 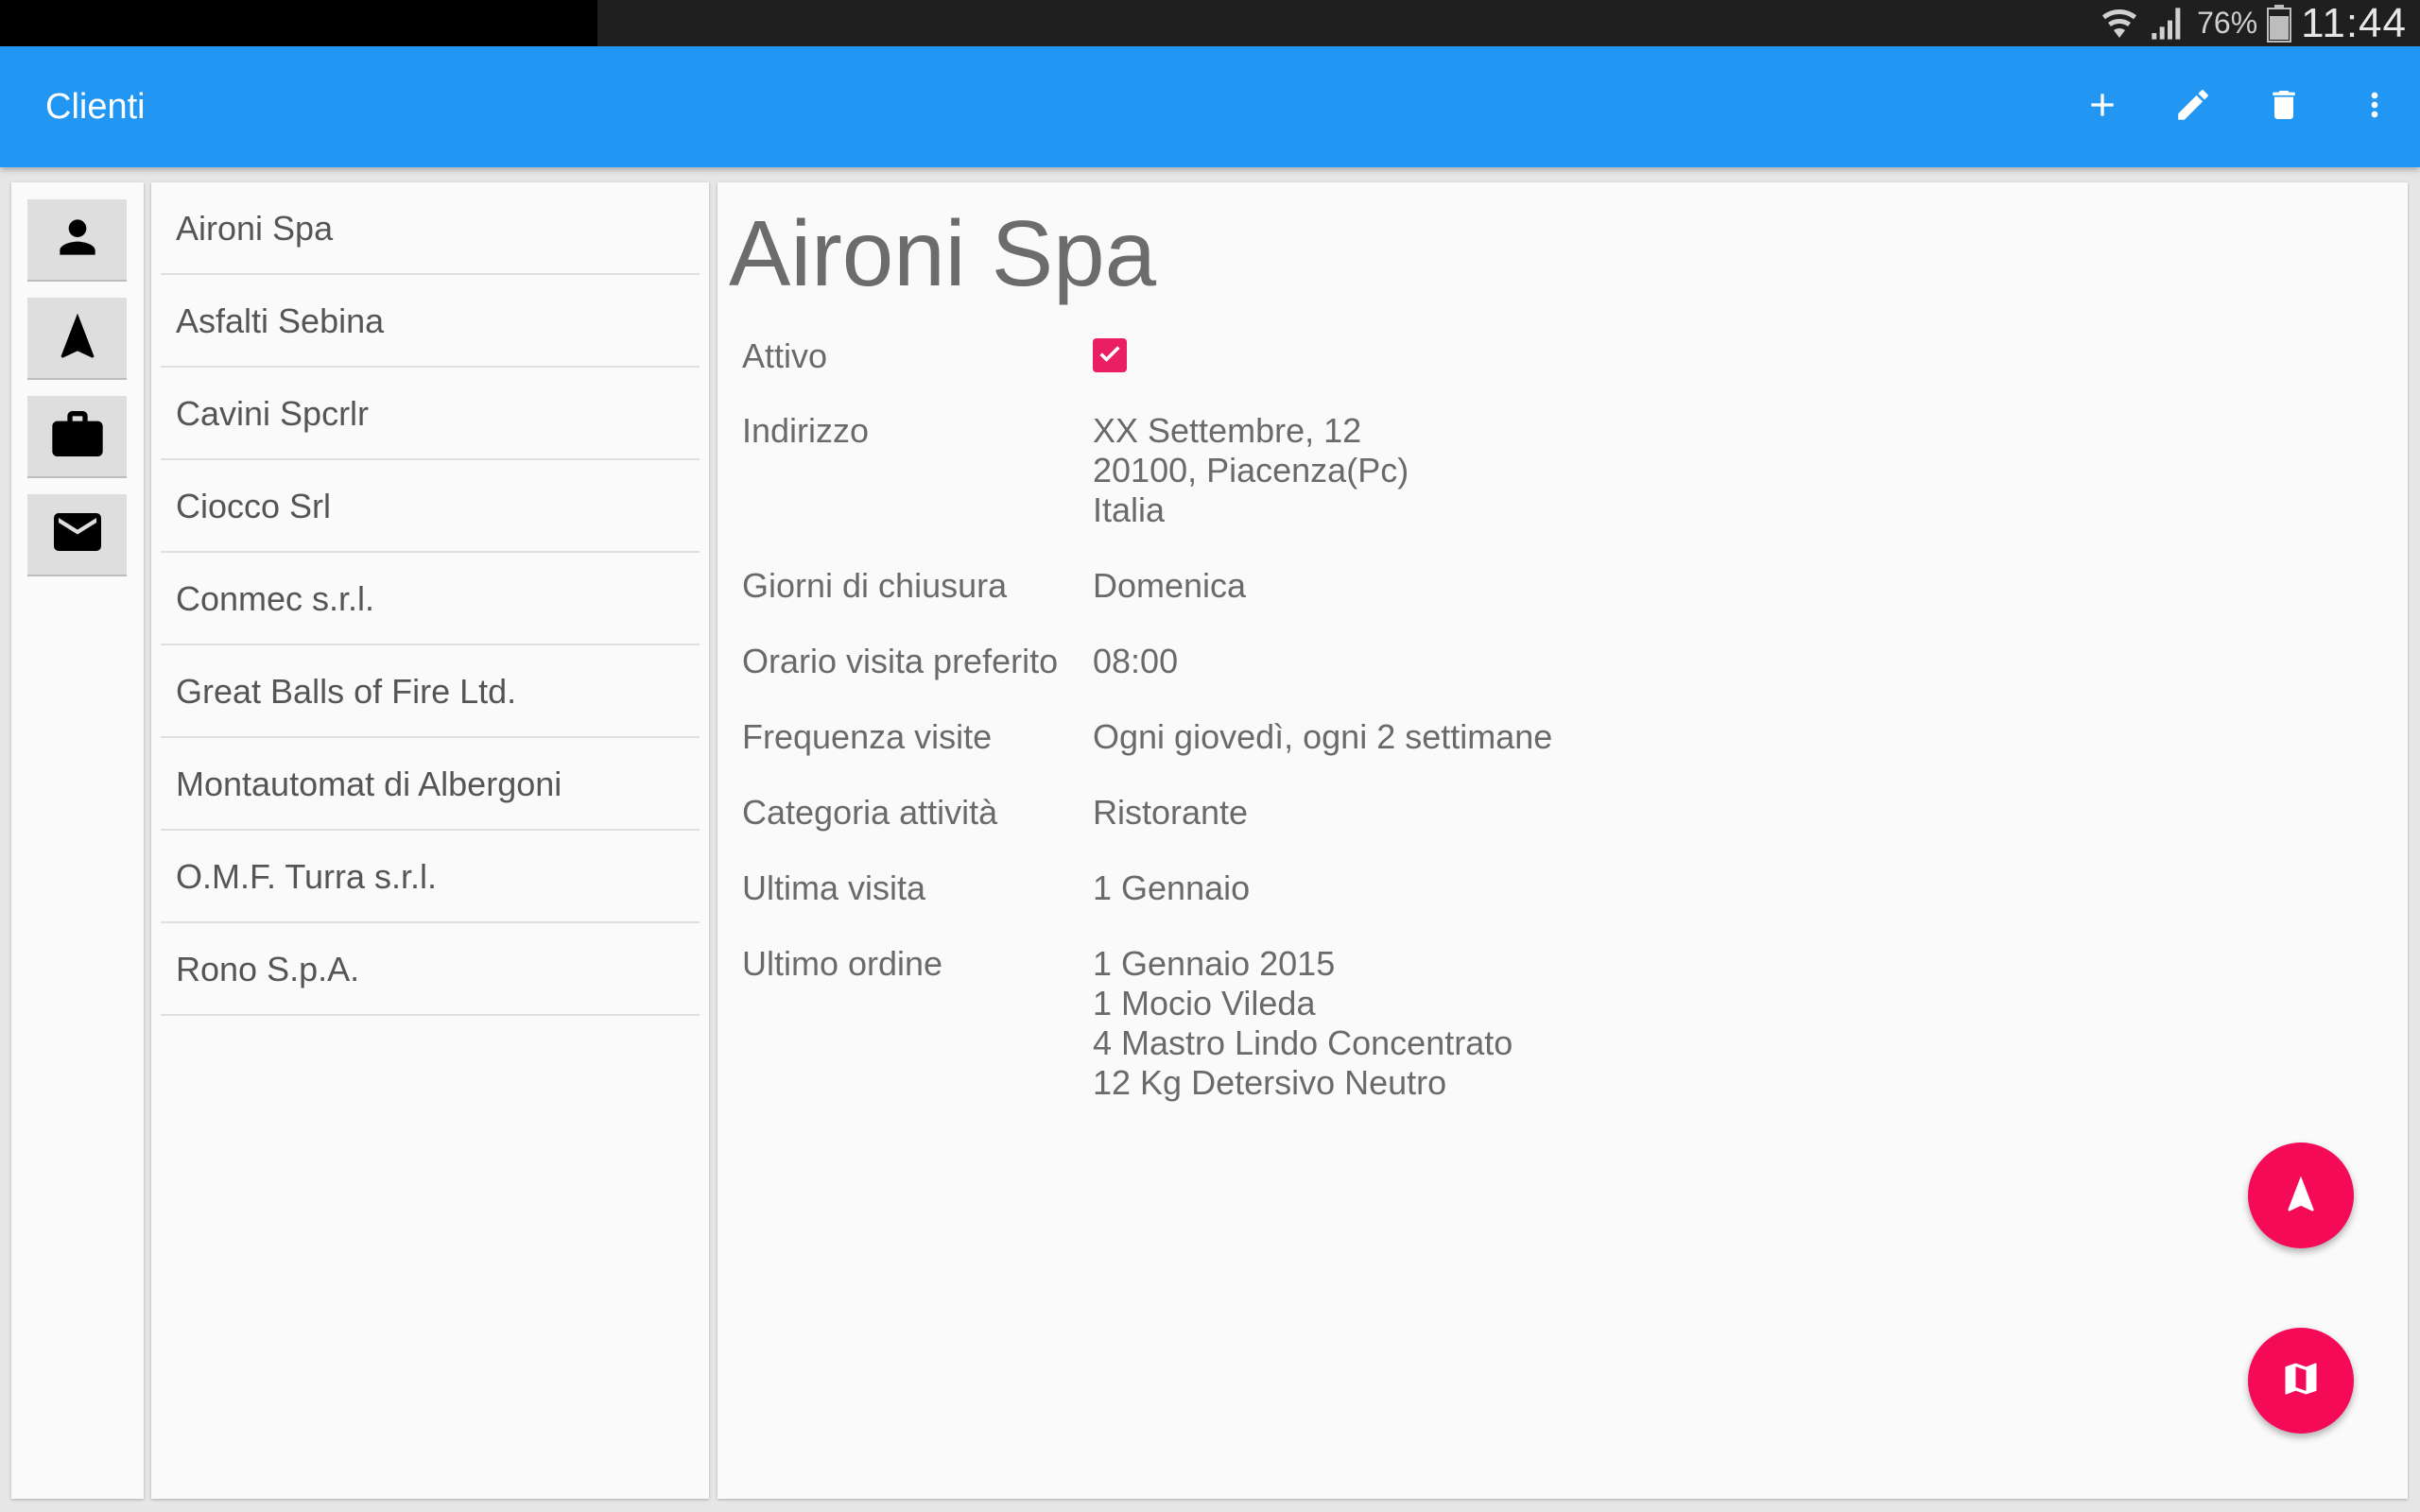 What do you see at coordinates (430, 506) in the screenshot?
I see `list-item: Ciocco Srl` at bounding box center [430, 506].